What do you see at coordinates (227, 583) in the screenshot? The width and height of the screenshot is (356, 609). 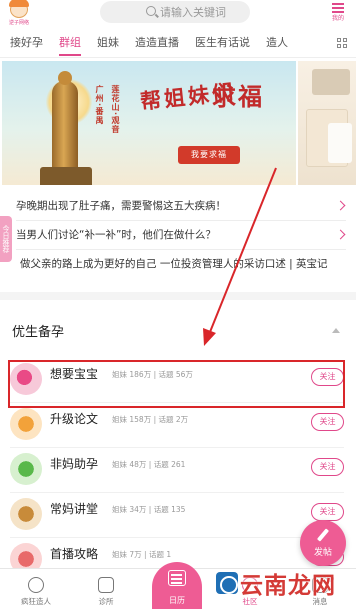 I see `watermark-logo-icon` at bounding box center [227, 583].